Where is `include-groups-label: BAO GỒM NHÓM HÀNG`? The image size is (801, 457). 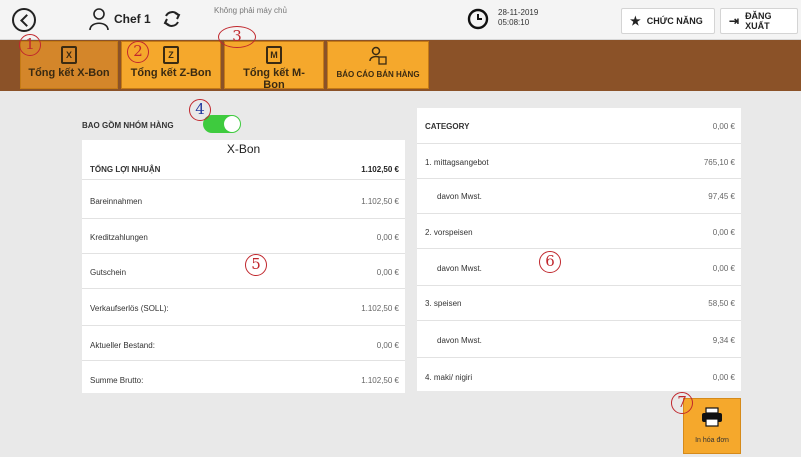
include-groups-label: BAO GỒM NHÓM HÀNG is located at coordinates (128, 125).